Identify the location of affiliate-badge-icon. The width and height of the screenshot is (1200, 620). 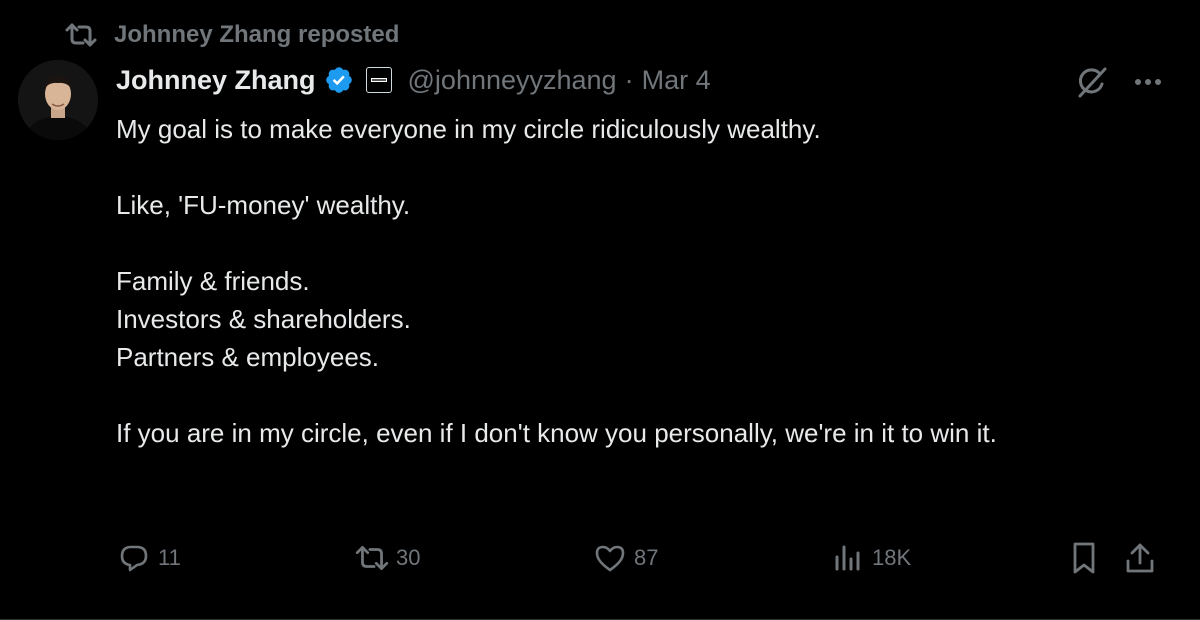
(378, 80).